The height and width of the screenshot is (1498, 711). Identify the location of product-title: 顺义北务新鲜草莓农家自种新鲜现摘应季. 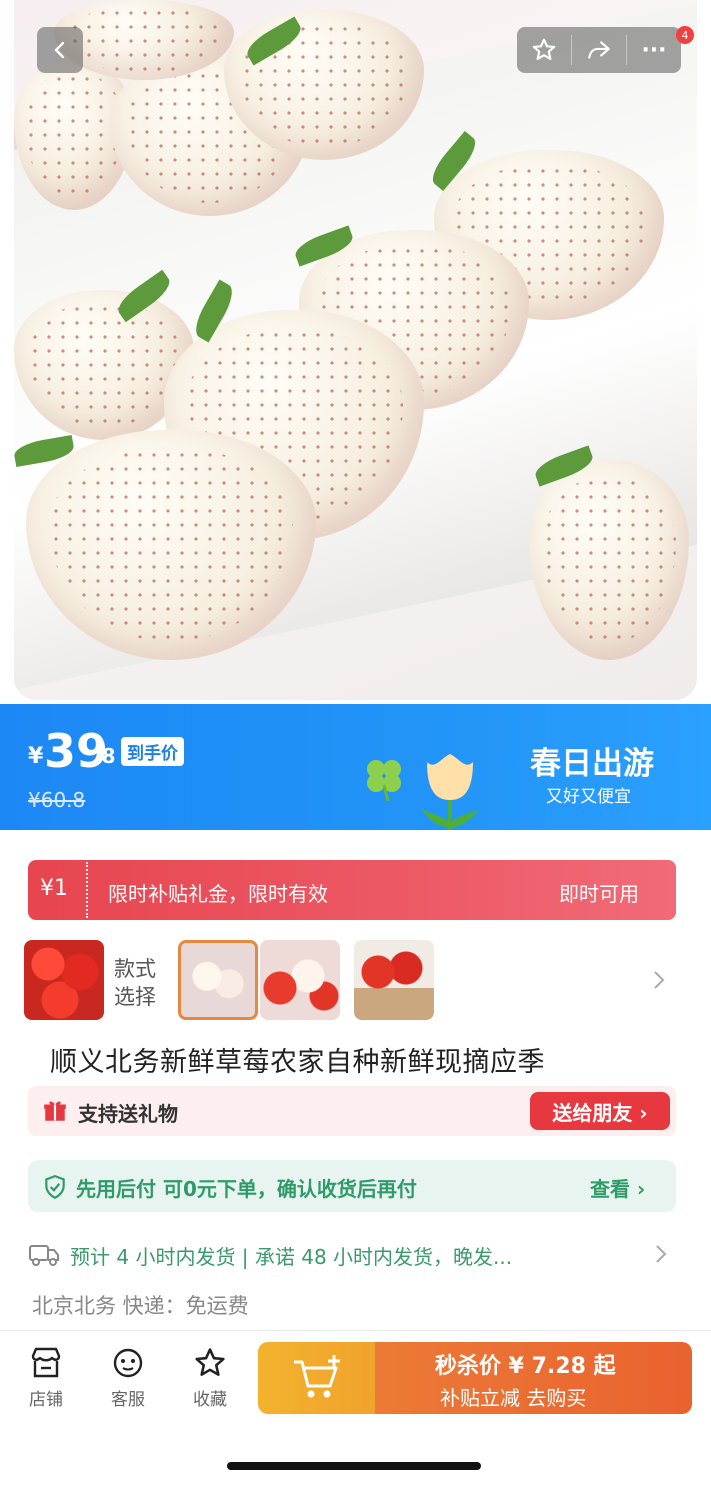
(297, 1062).